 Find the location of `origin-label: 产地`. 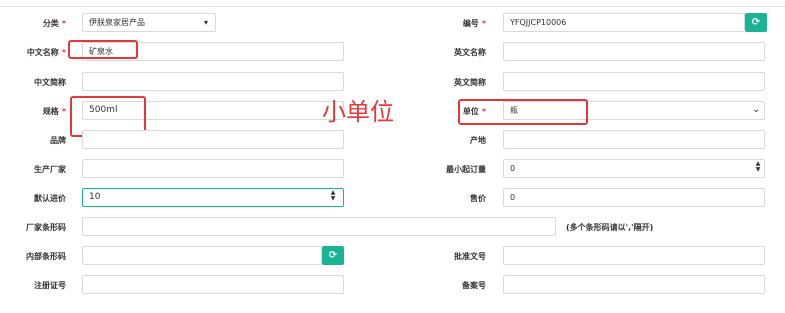

origin-label: 产地 is located at coordinates (478, 140).